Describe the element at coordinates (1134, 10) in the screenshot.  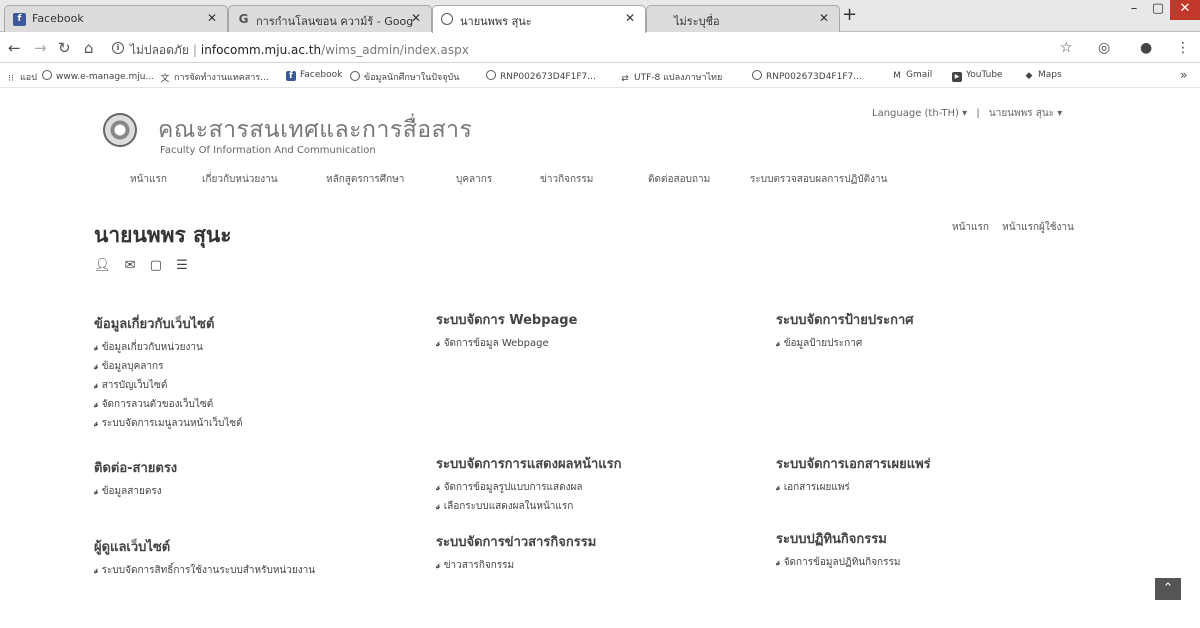
I see `minimize-icon: –` at that location.